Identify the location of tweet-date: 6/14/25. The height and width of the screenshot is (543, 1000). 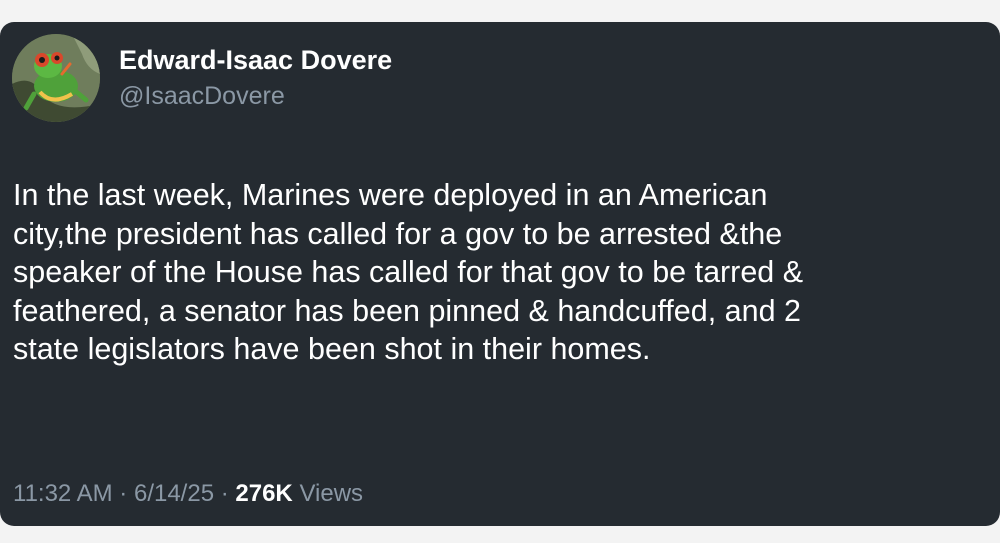
(174, 493).